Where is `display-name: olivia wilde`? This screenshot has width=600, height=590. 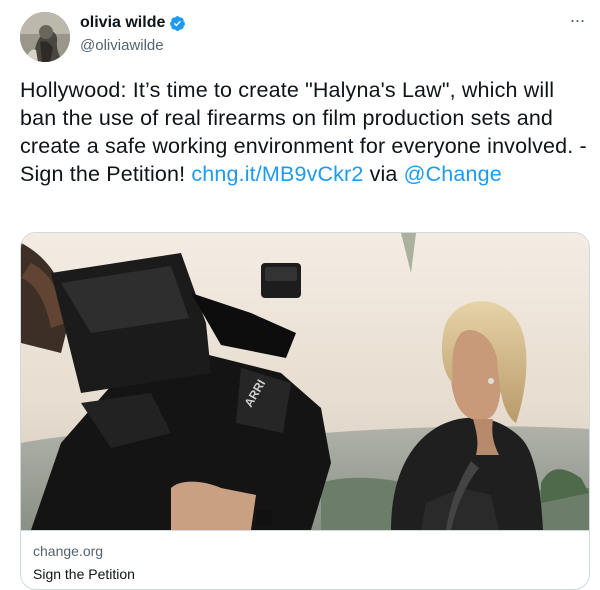
display-name: olivia wilde is located at coordinates (122, 23).